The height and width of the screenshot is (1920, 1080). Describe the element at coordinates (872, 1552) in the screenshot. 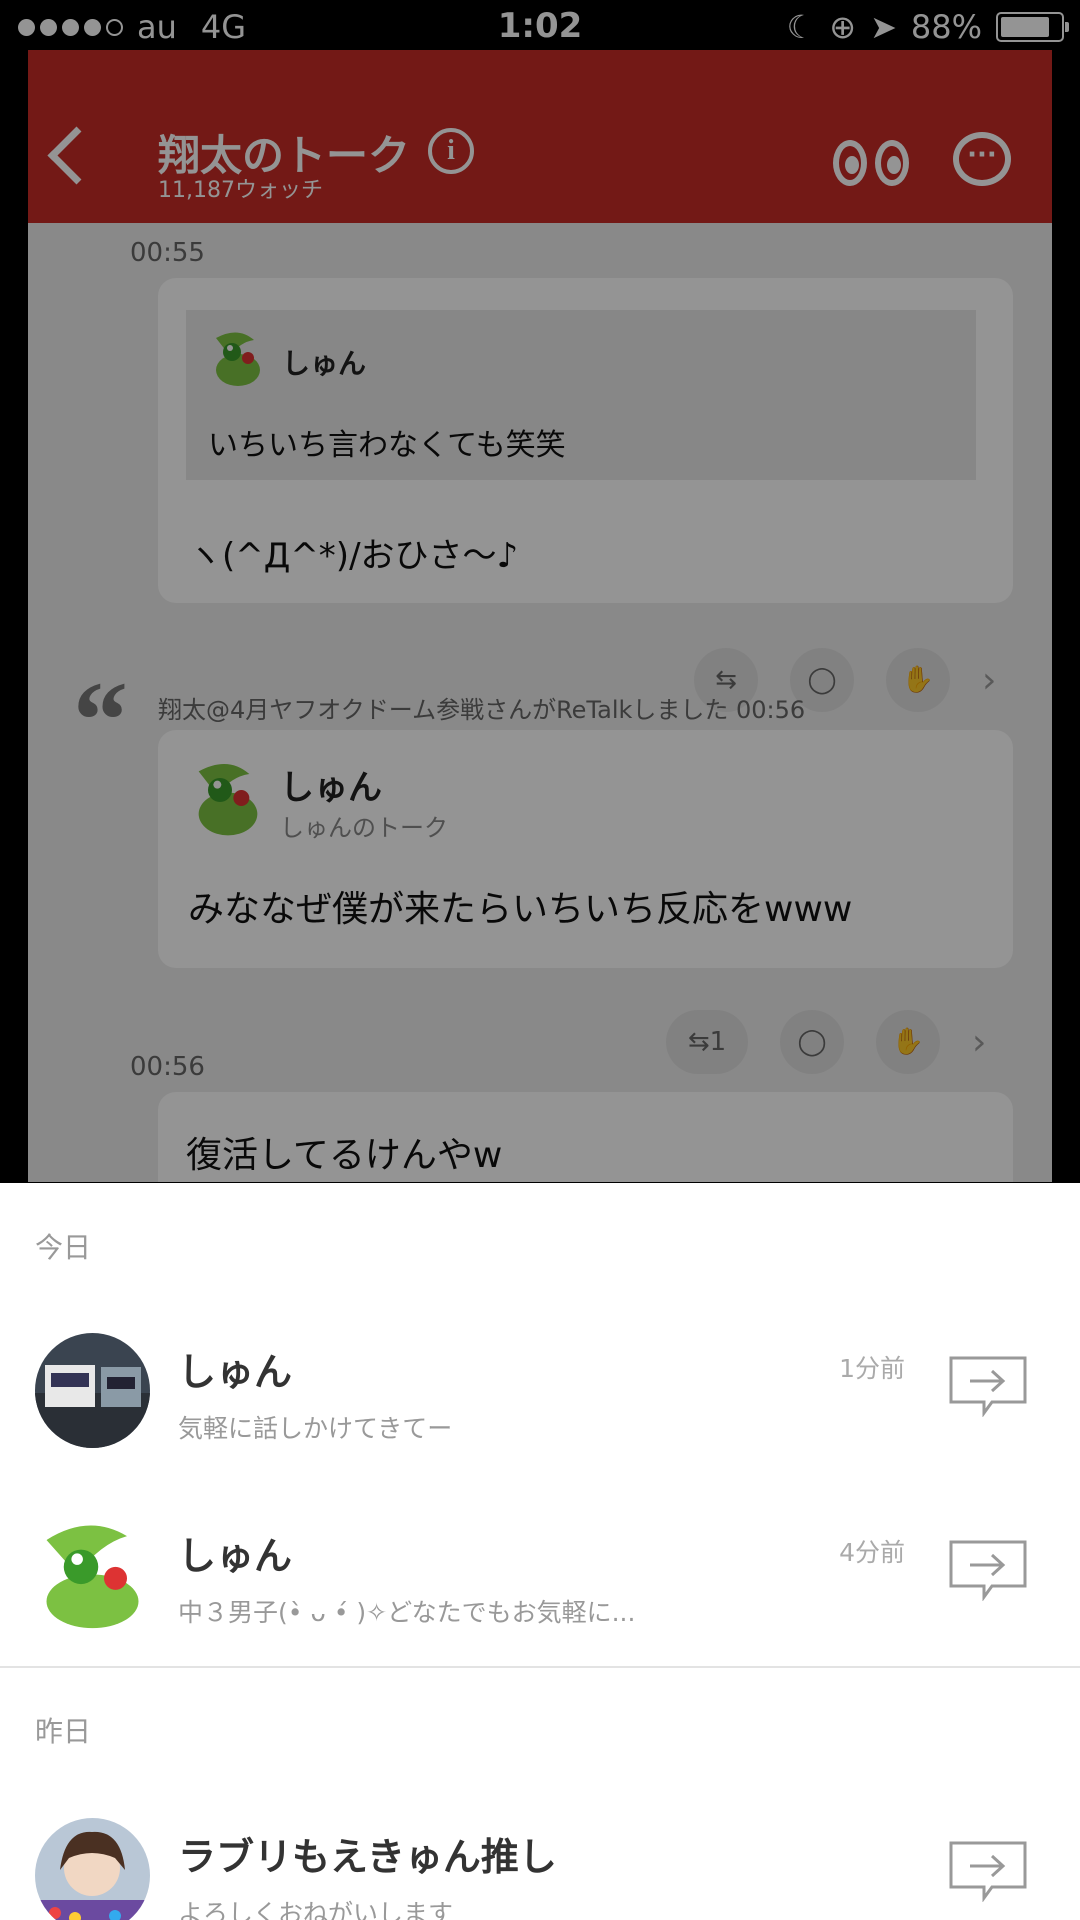

I see `time-ago: 4分前` at that location.